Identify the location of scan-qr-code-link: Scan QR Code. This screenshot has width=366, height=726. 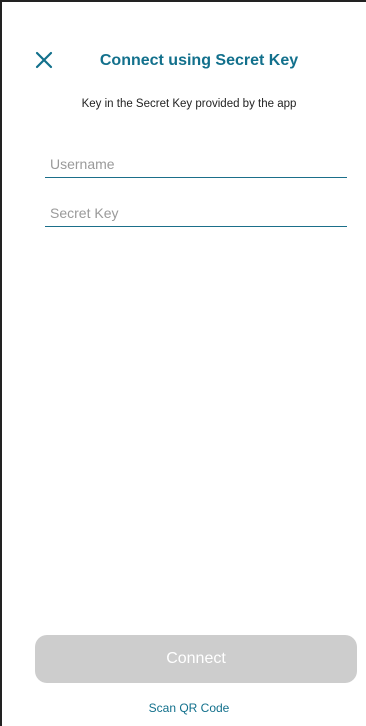
(189, 708).